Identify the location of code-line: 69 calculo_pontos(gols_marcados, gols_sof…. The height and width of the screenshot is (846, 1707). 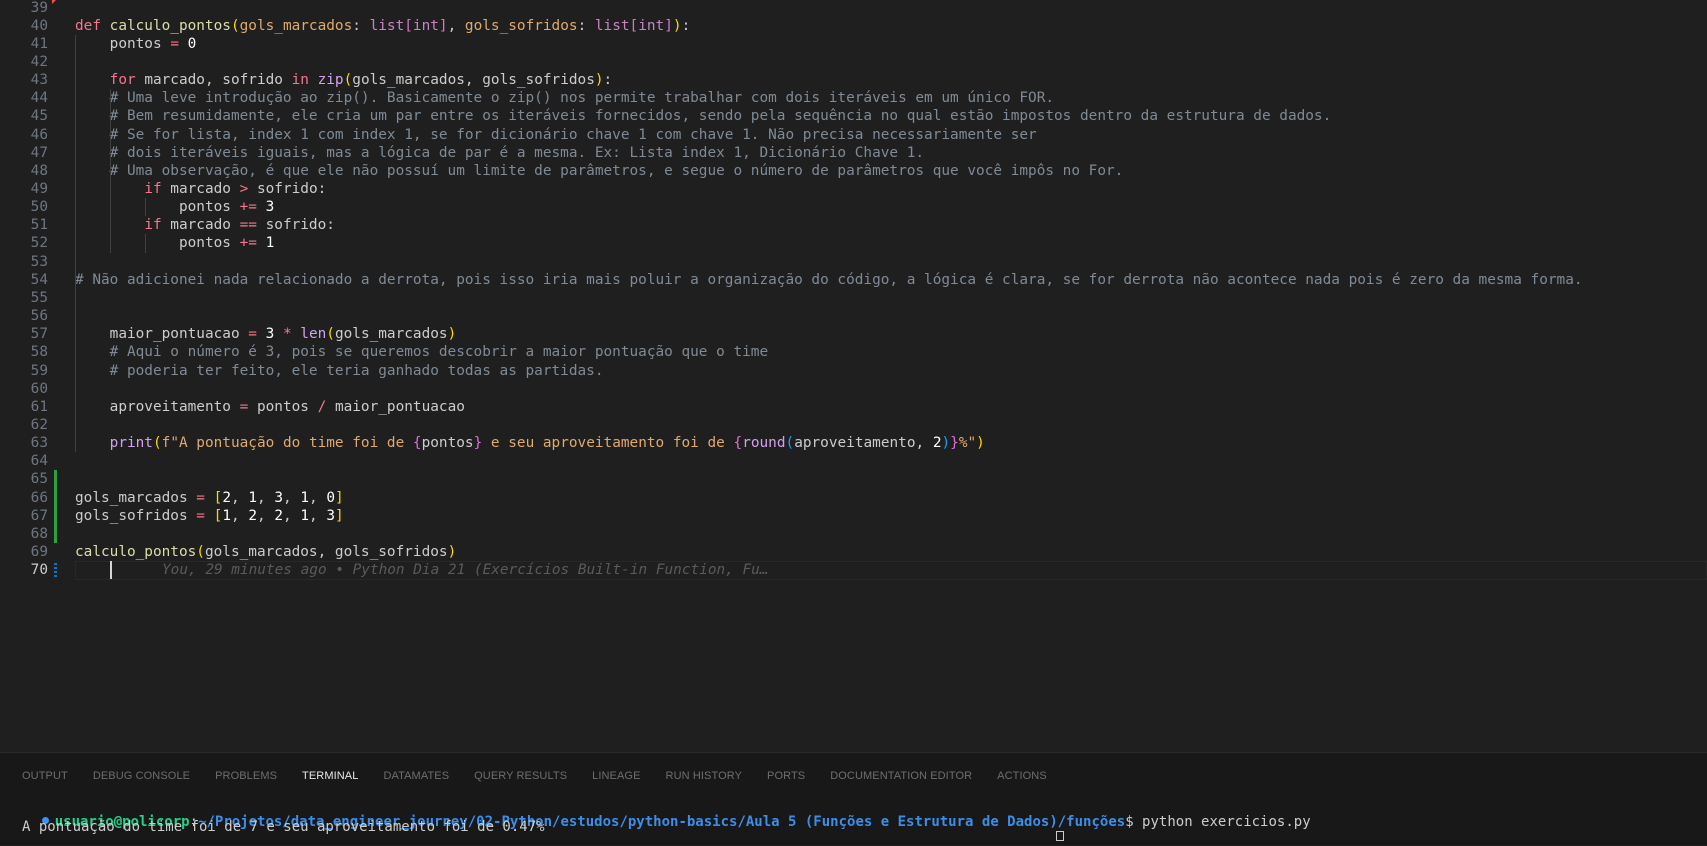
(853, 552).